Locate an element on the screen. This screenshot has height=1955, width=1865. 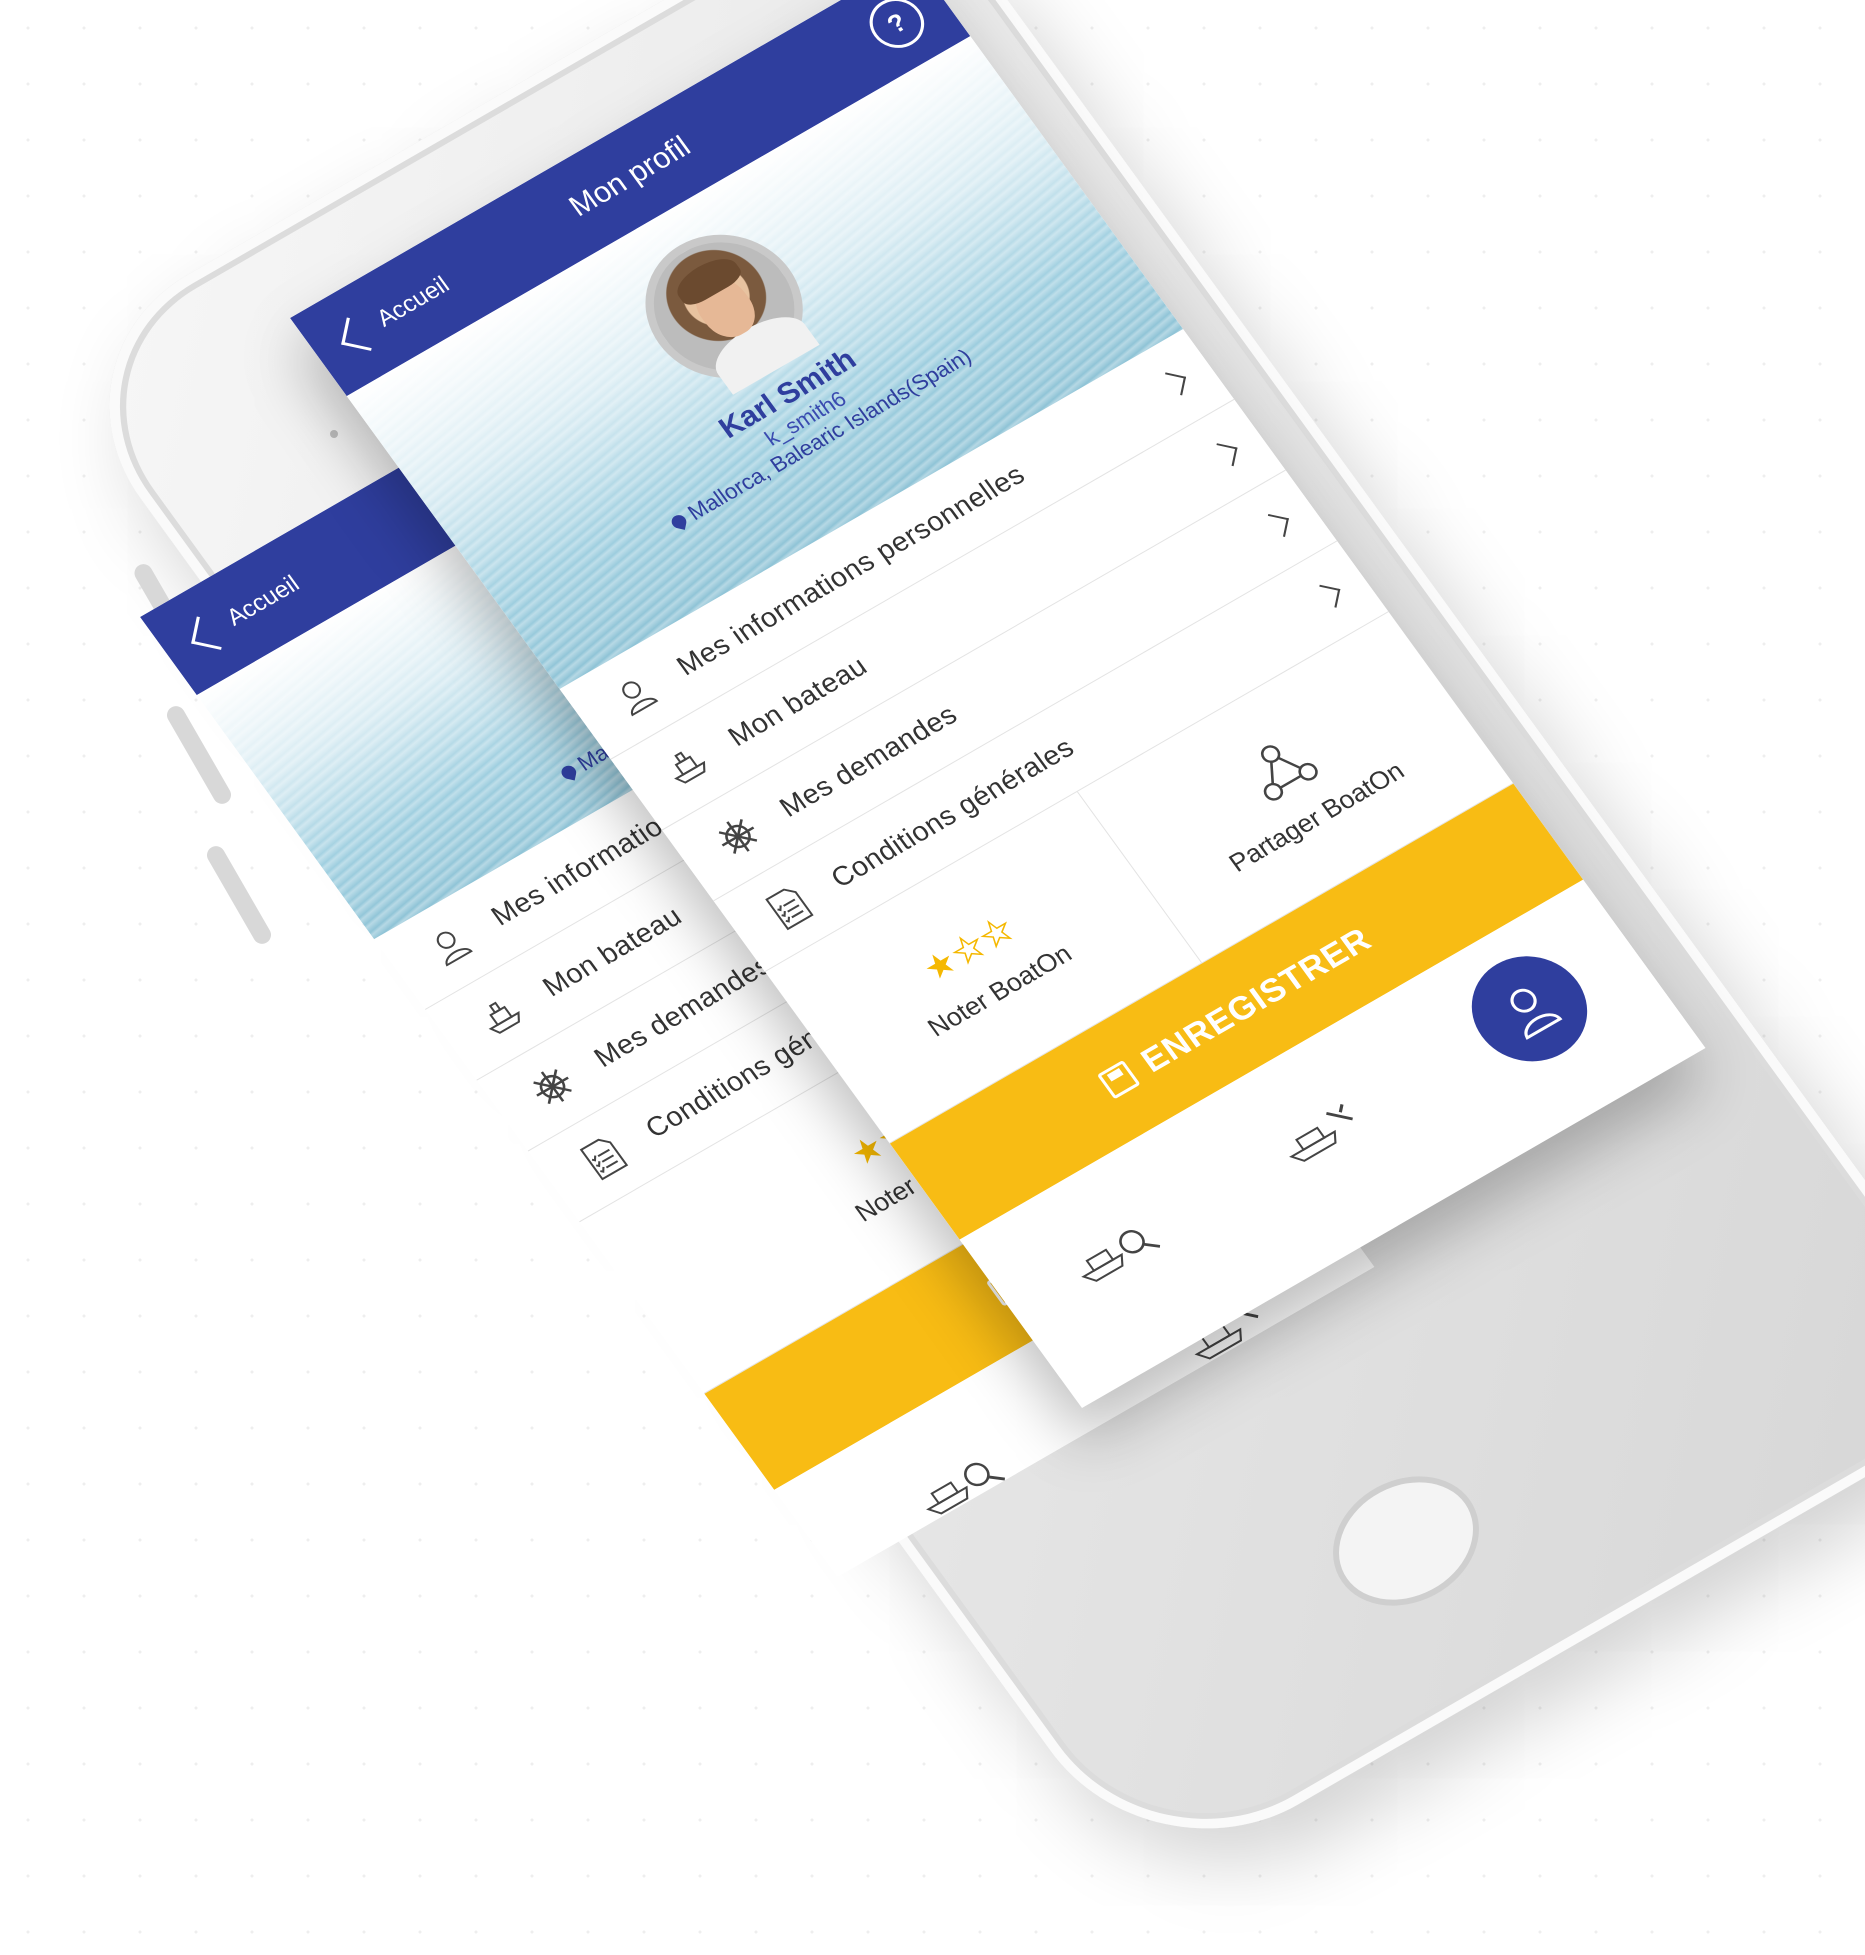
back-link-label: Accueil is located at coordinates (263, 601).